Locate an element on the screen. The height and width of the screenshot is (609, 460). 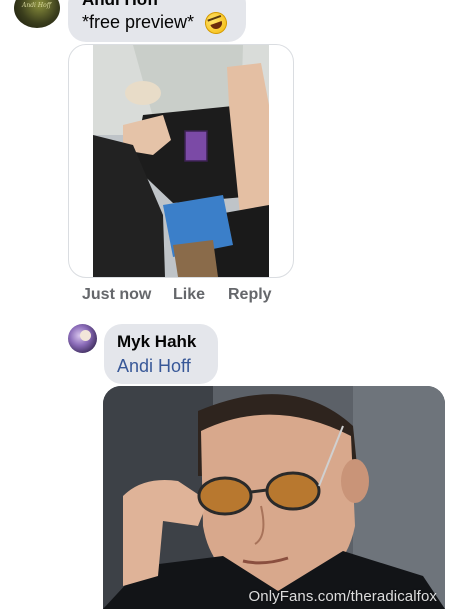
pedicure-photo is located at coordinates (181, 161).